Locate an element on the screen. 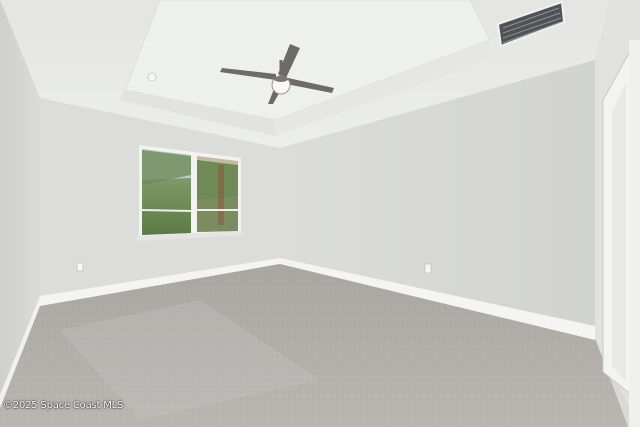 This screenshot has width=640, height=427. window-icon is located at coordinates (190, 193).